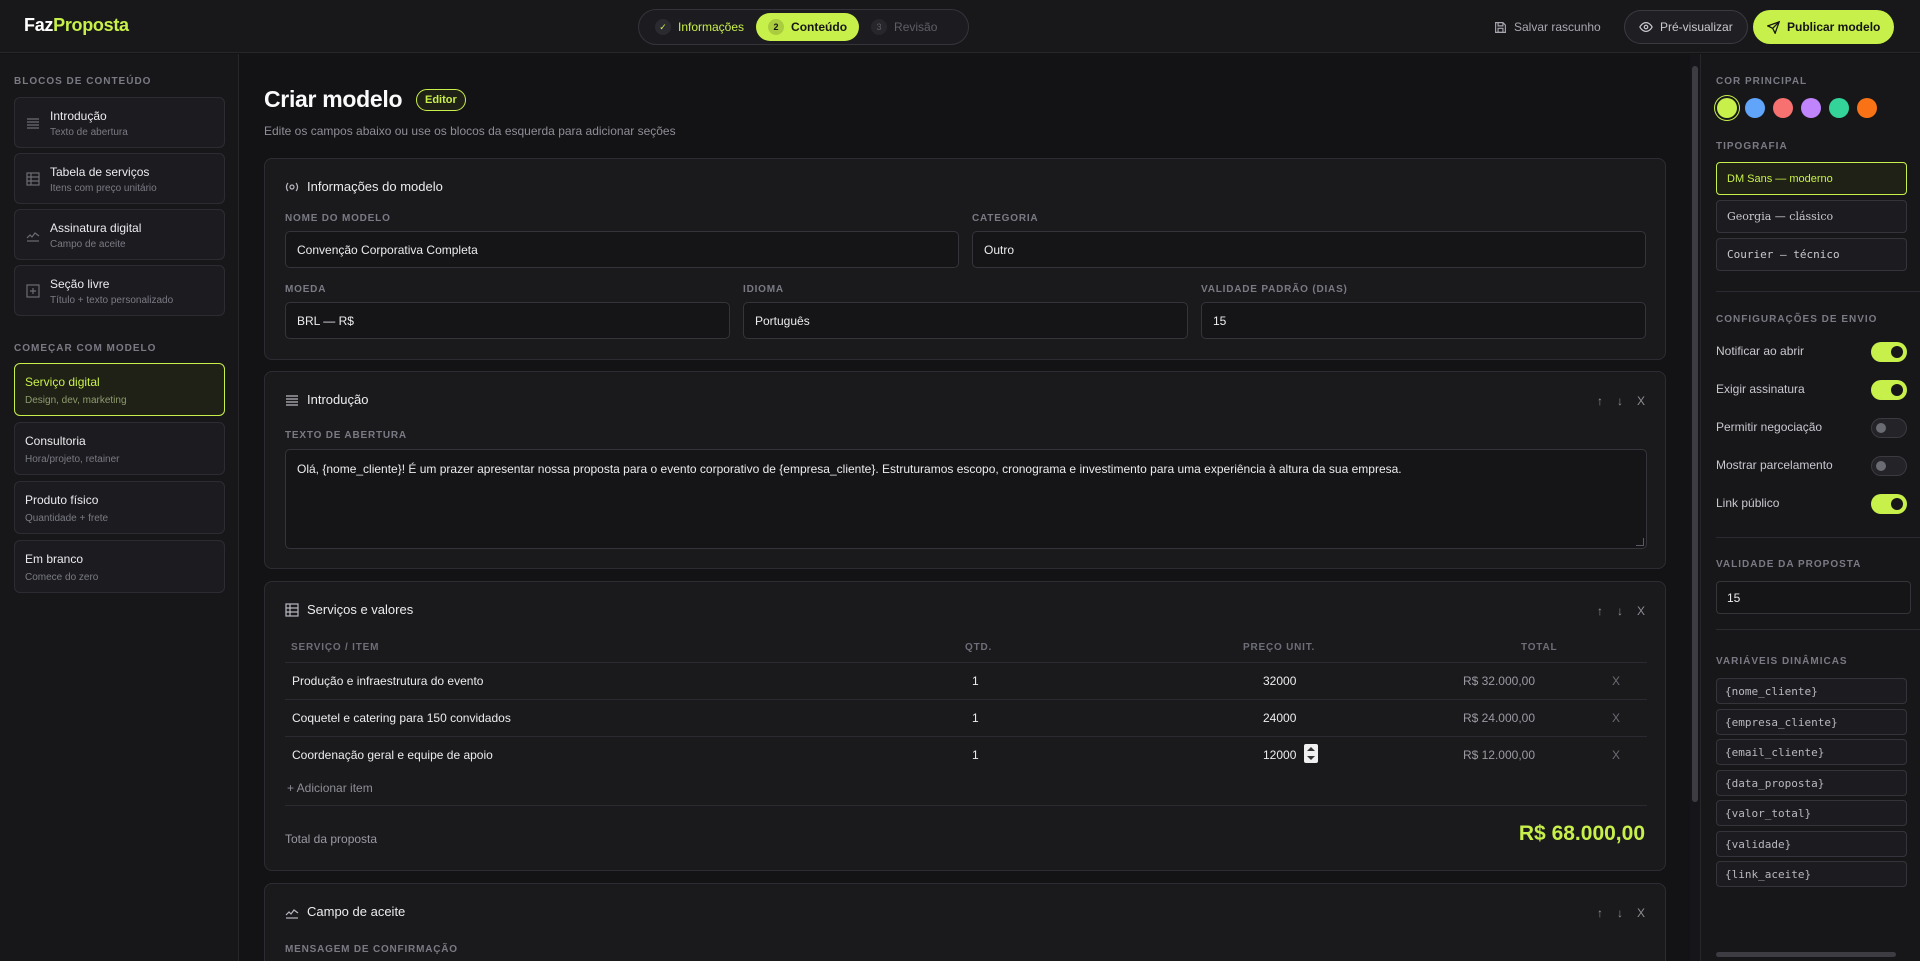 This screenshot has height=961, width=1920. I want to click on divider, so click(1818, 537).